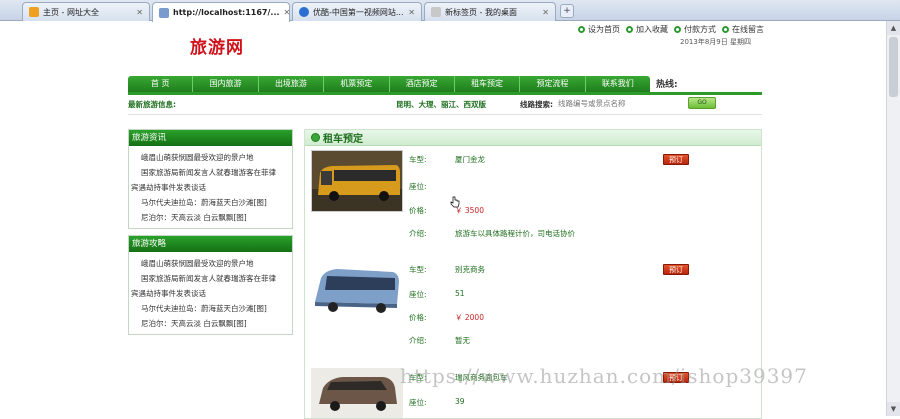  Describe the element at coordinates (292, 84) in the screenshot. I see `nav-item-outbound: 出境旅游` at that location.